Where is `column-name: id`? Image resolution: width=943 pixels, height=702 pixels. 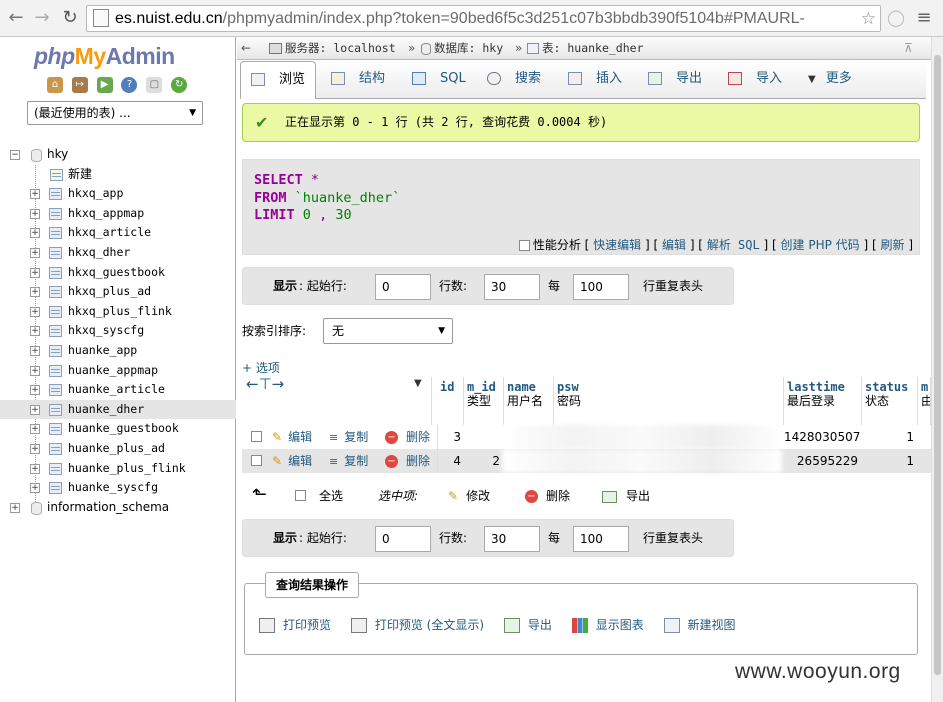 column-name: id is located at coordinates (451, 385).